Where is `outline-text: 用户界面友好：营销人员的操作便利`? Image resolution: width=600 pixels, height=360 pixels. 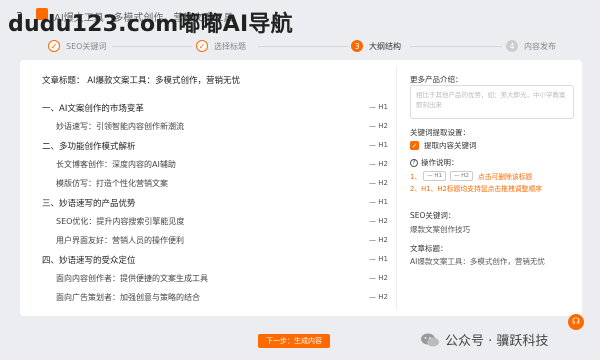 outline-text: 用户界面友好：营销人员的操作便利 is located at coordinates (120, 240).